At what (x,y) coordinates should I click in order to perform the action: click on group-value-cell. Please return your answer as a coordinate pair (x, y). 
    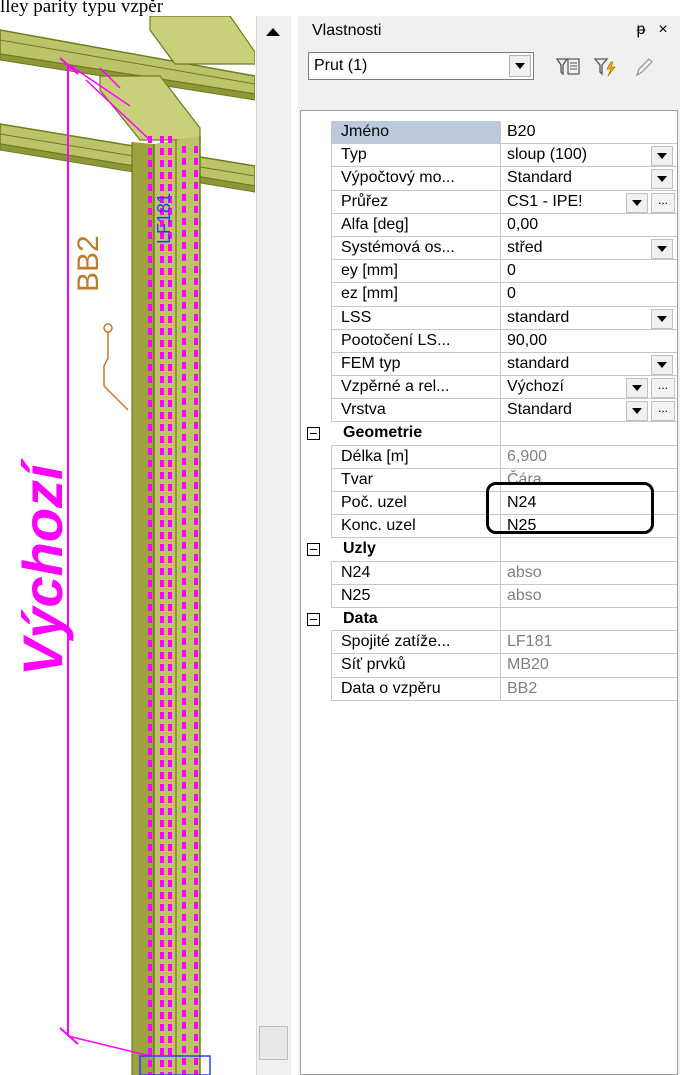
    Looking at the image, I should click on (588, 550).